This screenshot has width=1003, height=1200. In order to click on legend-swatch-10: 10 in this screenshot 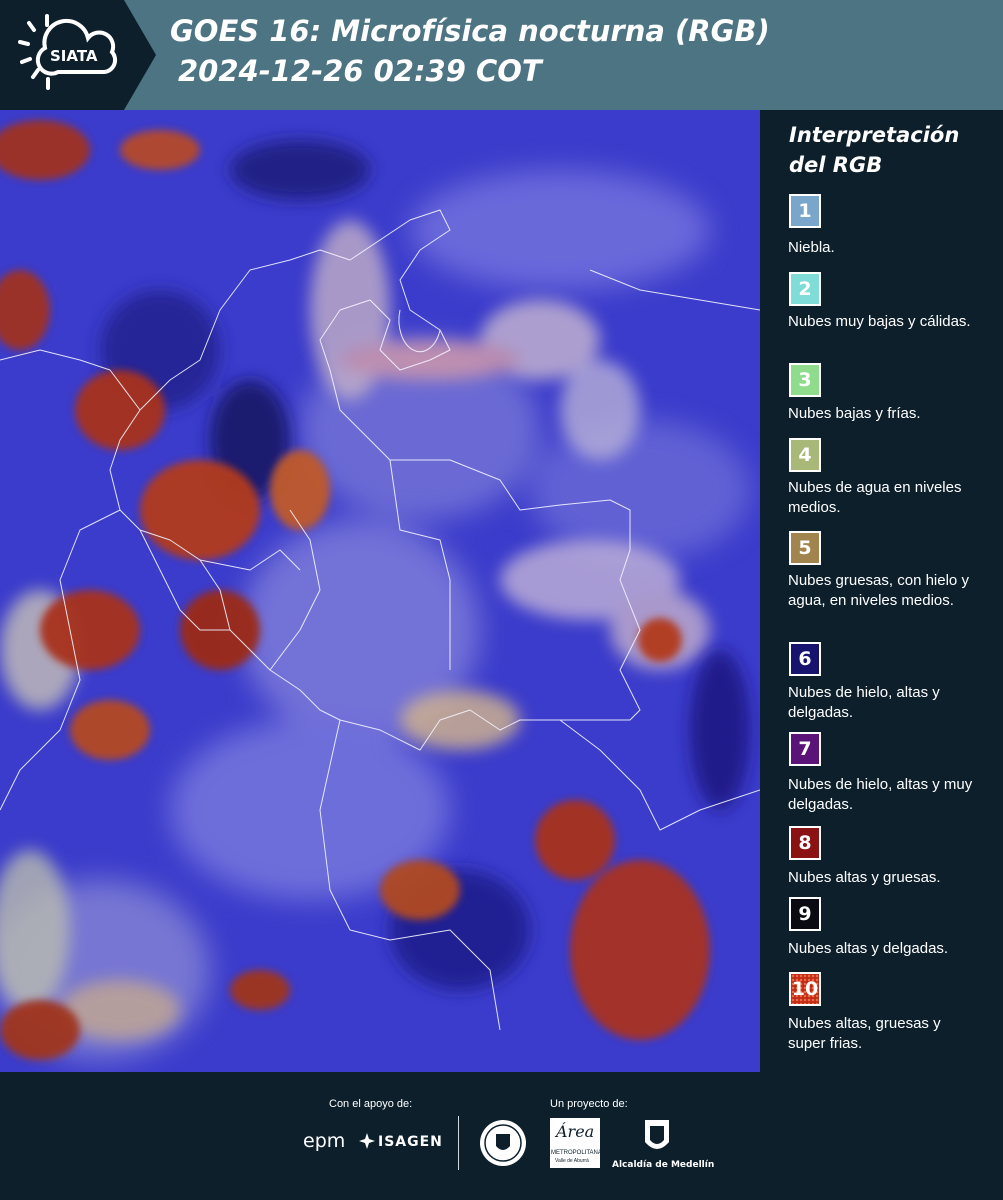, I will do `click(805, 989)`.